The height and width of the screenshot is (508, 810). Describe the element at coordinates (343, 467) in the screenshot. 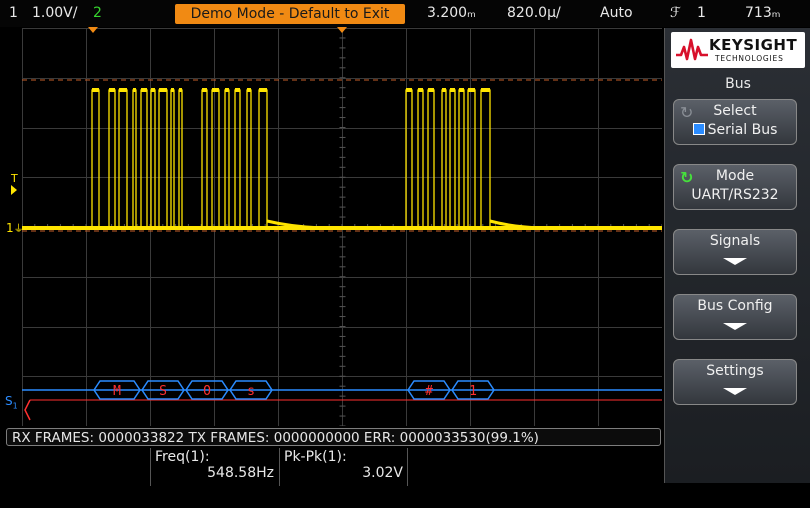

I see `measurement-pkpk: Pk-Pk(1): 3.02V` at that location.